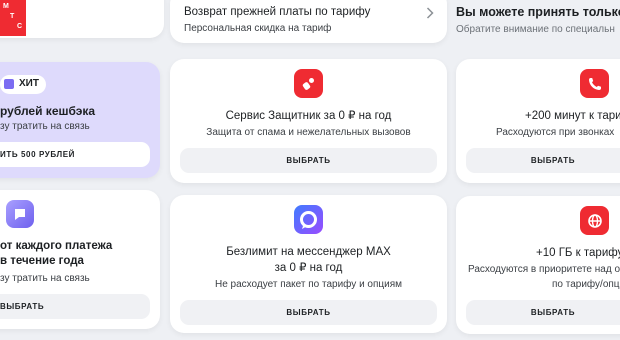  Describe the element at coordinates (572, 116) in the screenshot. I see `minutes-title: +200 минут к тари` at that location.